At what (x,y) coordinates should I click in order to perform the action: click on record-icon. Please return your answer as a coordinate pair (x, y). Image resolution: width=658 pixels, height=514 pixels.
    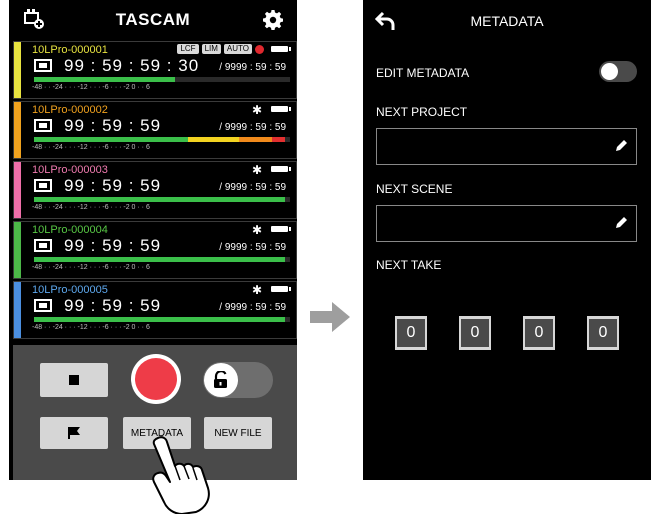
    Looking at the image, I should click on (156, 379).